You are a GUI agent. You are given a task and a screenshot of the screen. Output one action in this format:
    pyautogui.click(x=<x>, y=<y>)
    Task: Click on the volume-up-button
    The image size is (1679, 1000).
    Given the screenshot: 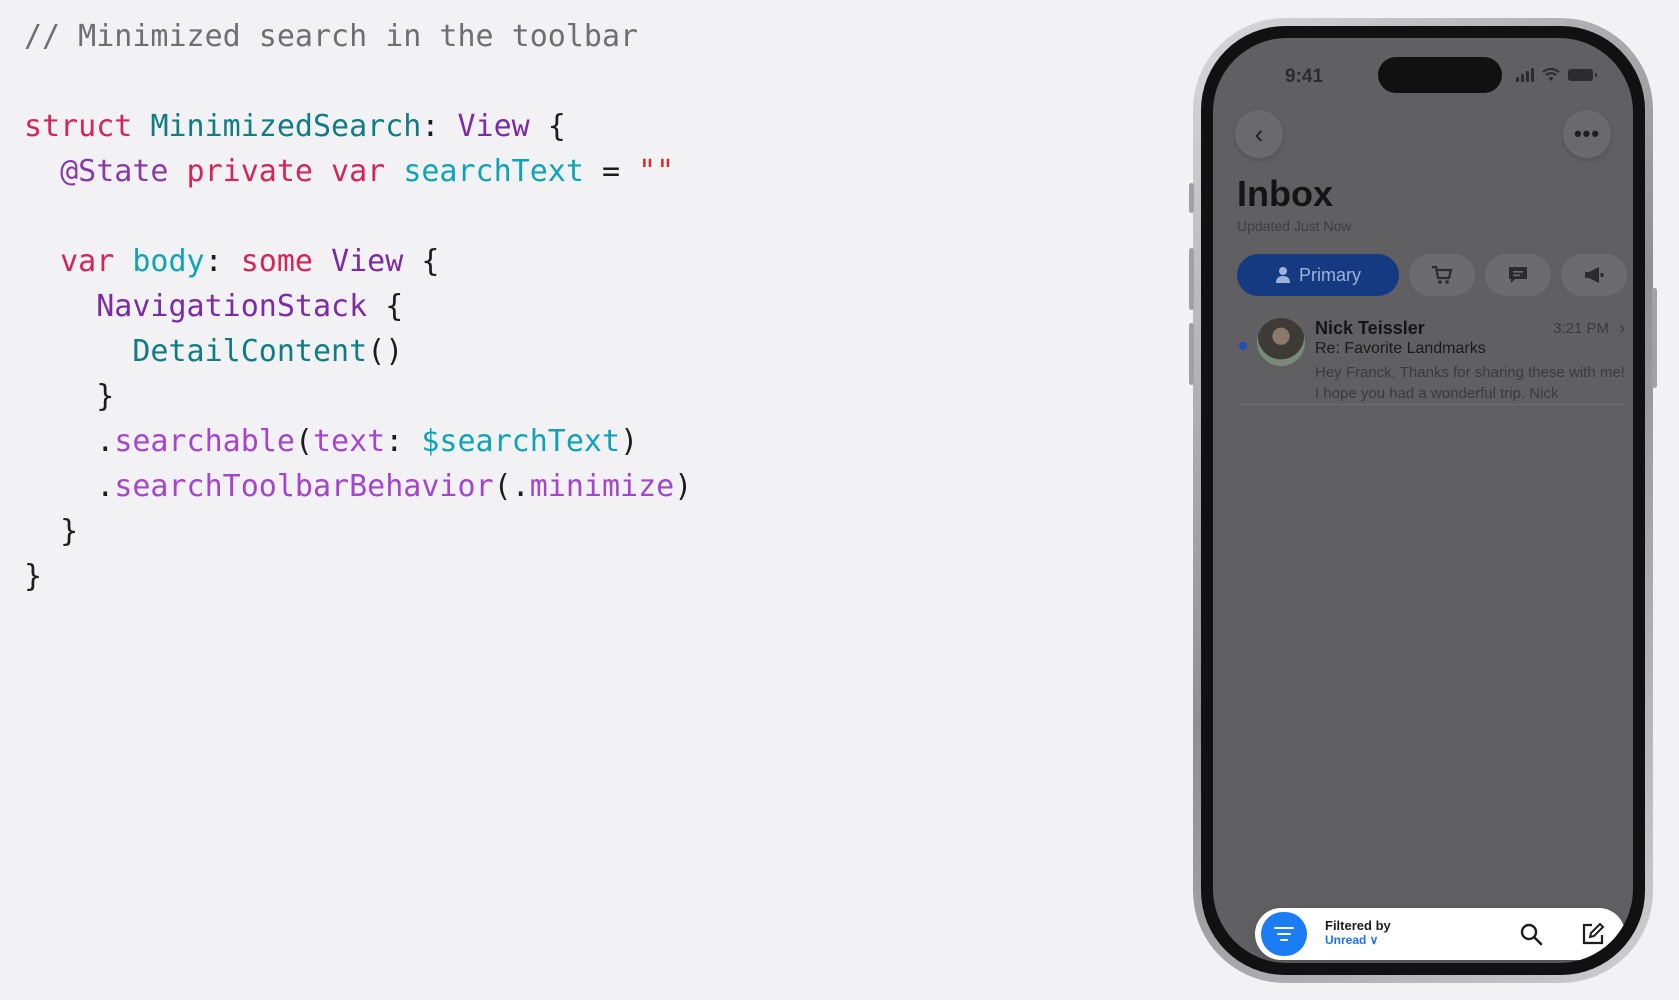 What is the action you would take?
    pyautogui.click(x=1191, y=279)
    